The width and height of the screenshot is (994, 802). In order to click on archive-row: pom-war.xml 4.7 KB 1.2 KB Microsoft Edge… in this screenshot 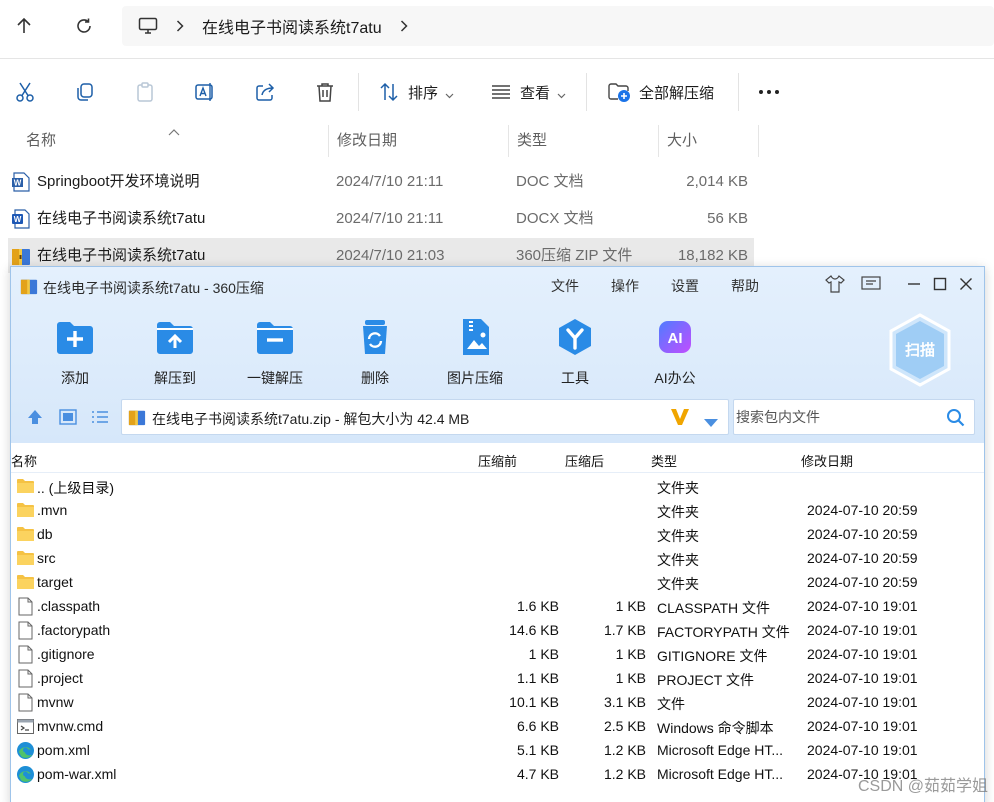, I will do `click(497, 775)`.